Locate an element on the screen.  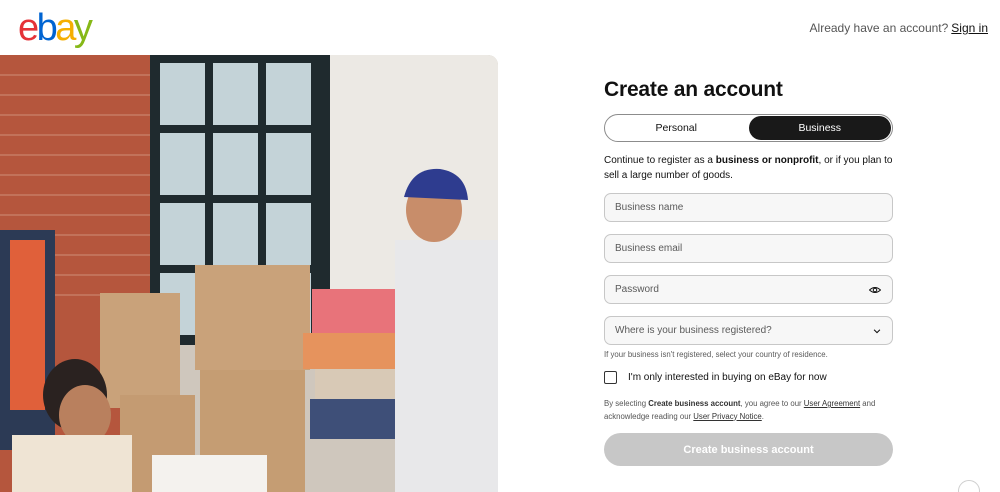
business-name-input is located at coordinates (748, 207).